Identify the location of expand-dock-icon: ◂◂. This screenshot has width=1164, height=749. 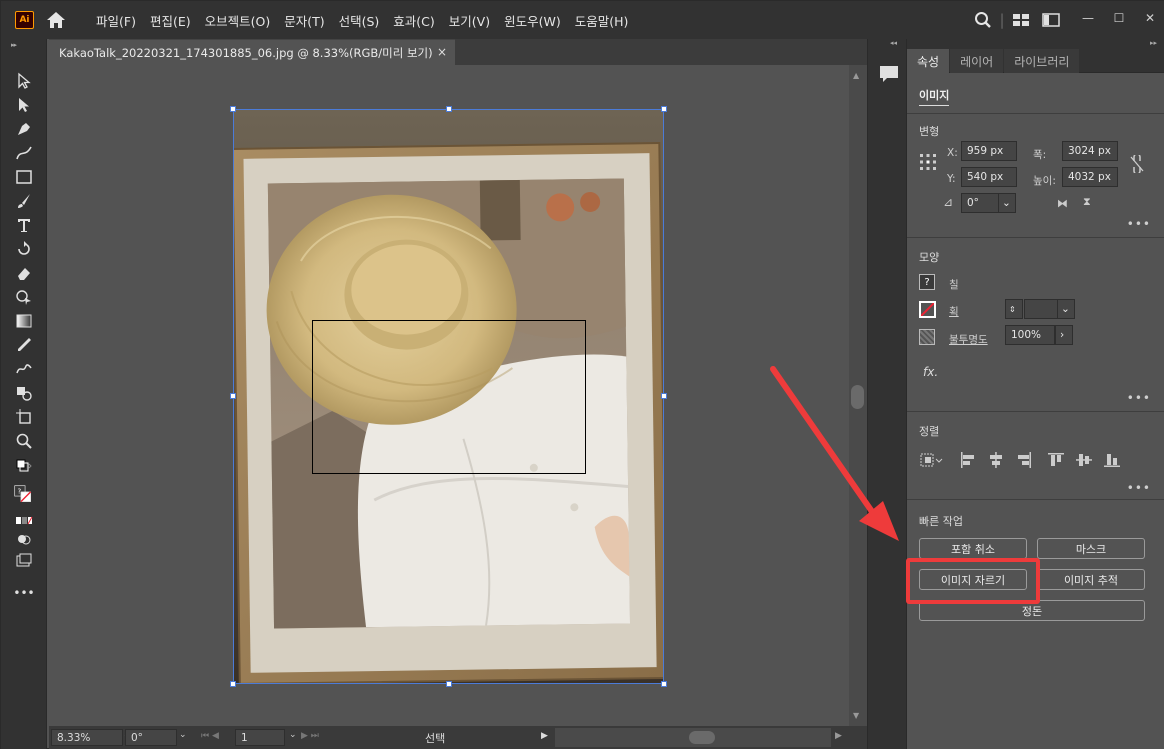
(893, 43).